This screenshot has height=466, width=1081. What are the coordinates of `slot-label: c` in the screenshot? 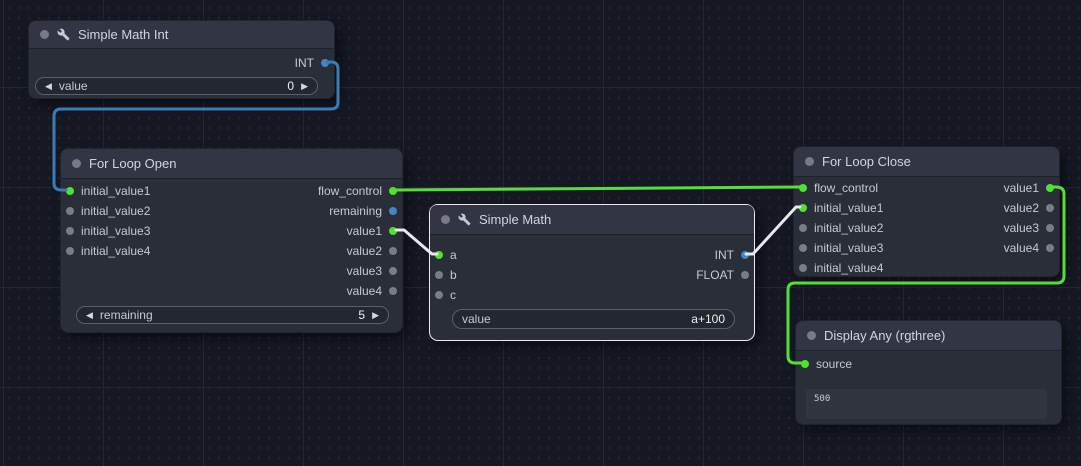 It's located at (453, 295).